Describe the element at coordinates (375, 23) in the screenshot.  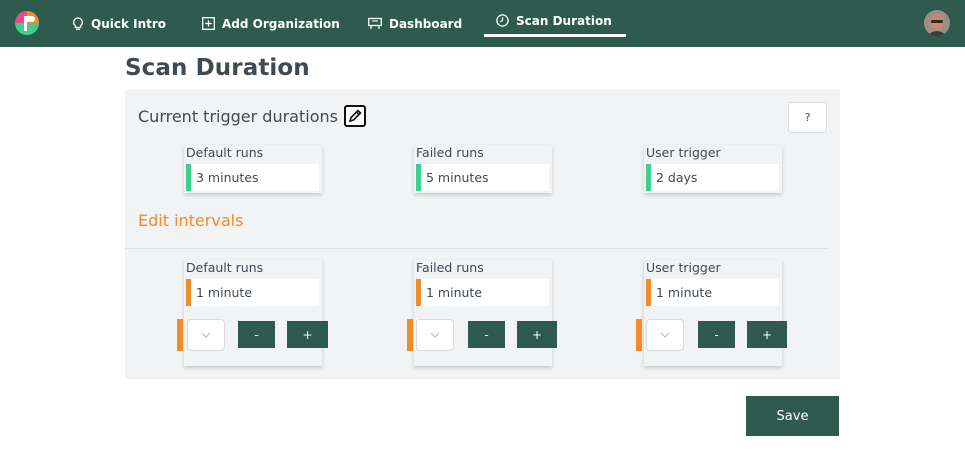
I see `dashboard-icon` at that location.